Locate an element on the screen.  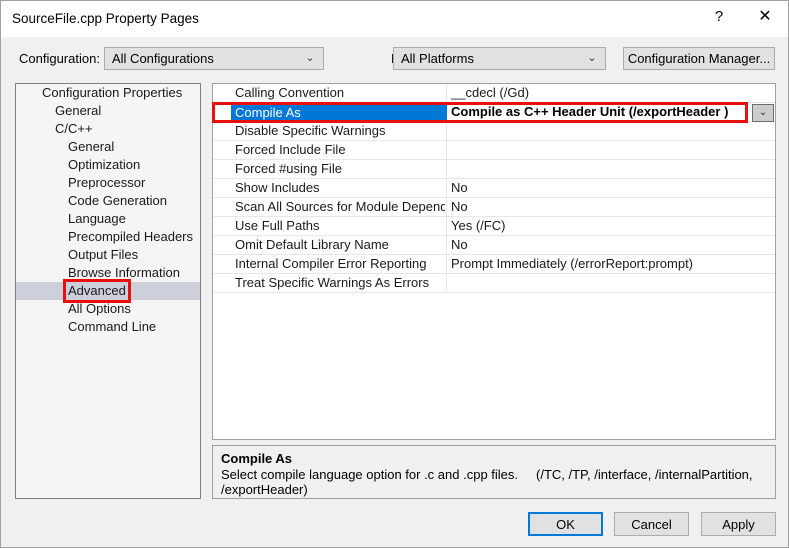
property-row: Use Full Paths Yes (/FC) is located at coordinates (494, 226).